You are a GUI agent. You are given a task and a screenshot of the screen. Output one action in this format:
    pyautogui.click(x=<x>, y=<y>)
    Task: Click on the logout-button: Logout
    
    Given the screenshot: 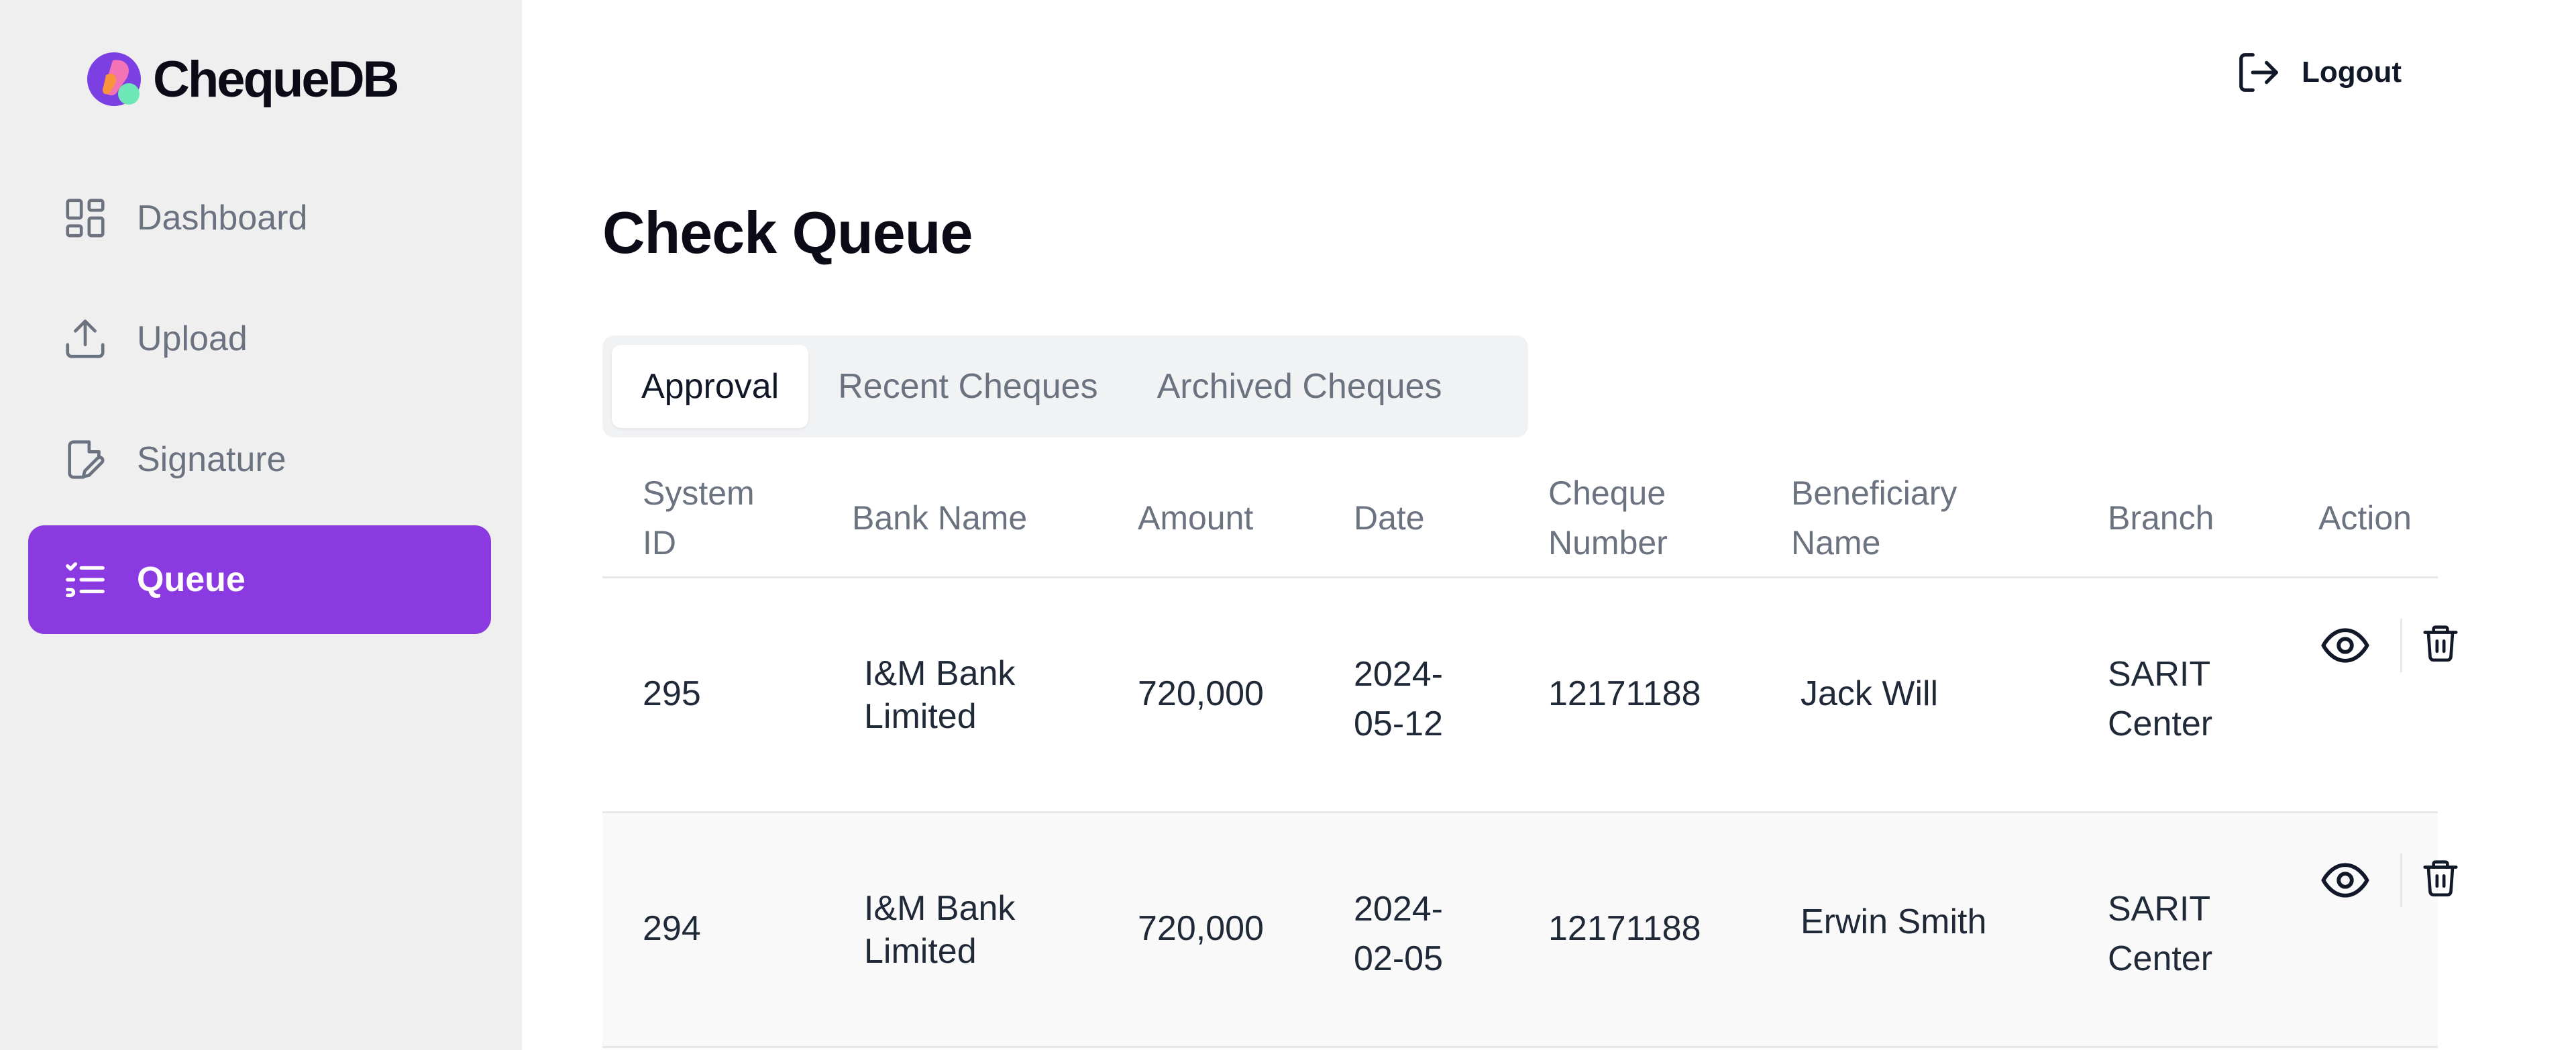 What is the action you would take?
    pyautogui.click(x=2318, y=72)
    